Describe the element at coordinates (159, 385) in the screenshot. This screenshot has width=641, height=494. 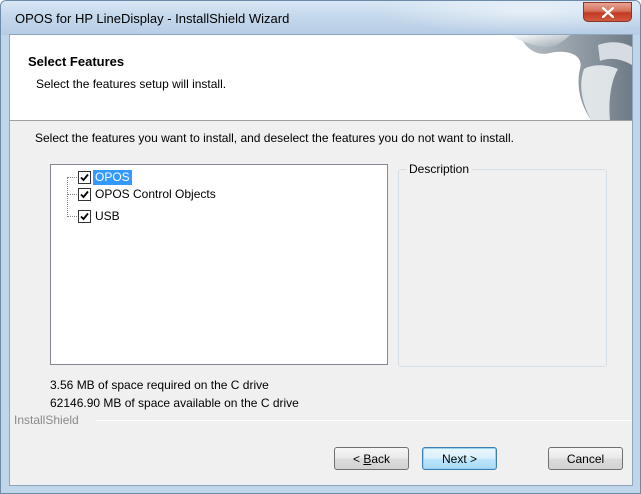
I see `space-required-text: 3.56 MB of space required on the C drive` at that location.